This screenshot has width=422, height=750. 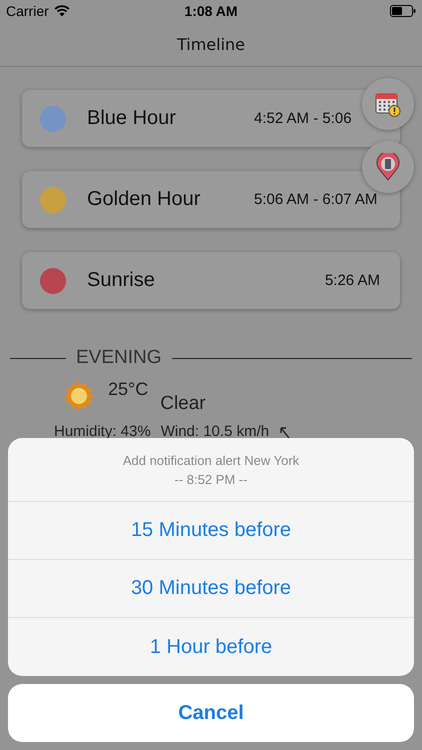 I want to click on wind-direction-icon, so click(x=285, y=431).